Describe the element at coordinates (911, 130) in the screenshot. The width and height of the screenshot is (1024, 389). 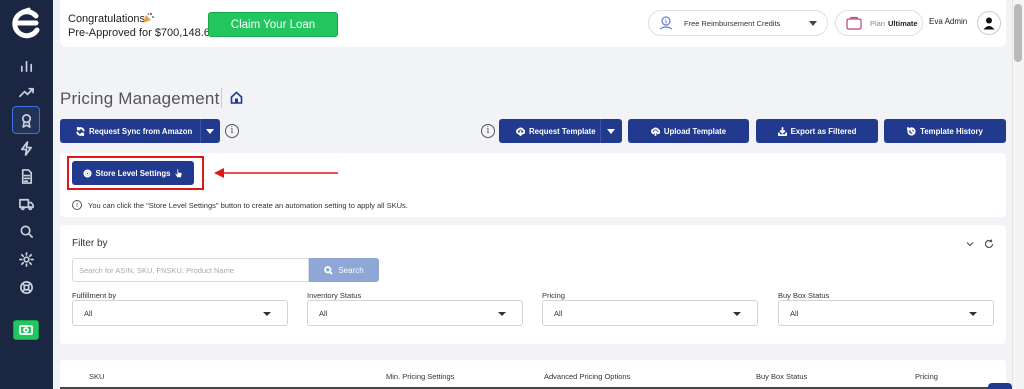
I see `history-icon` at that location.